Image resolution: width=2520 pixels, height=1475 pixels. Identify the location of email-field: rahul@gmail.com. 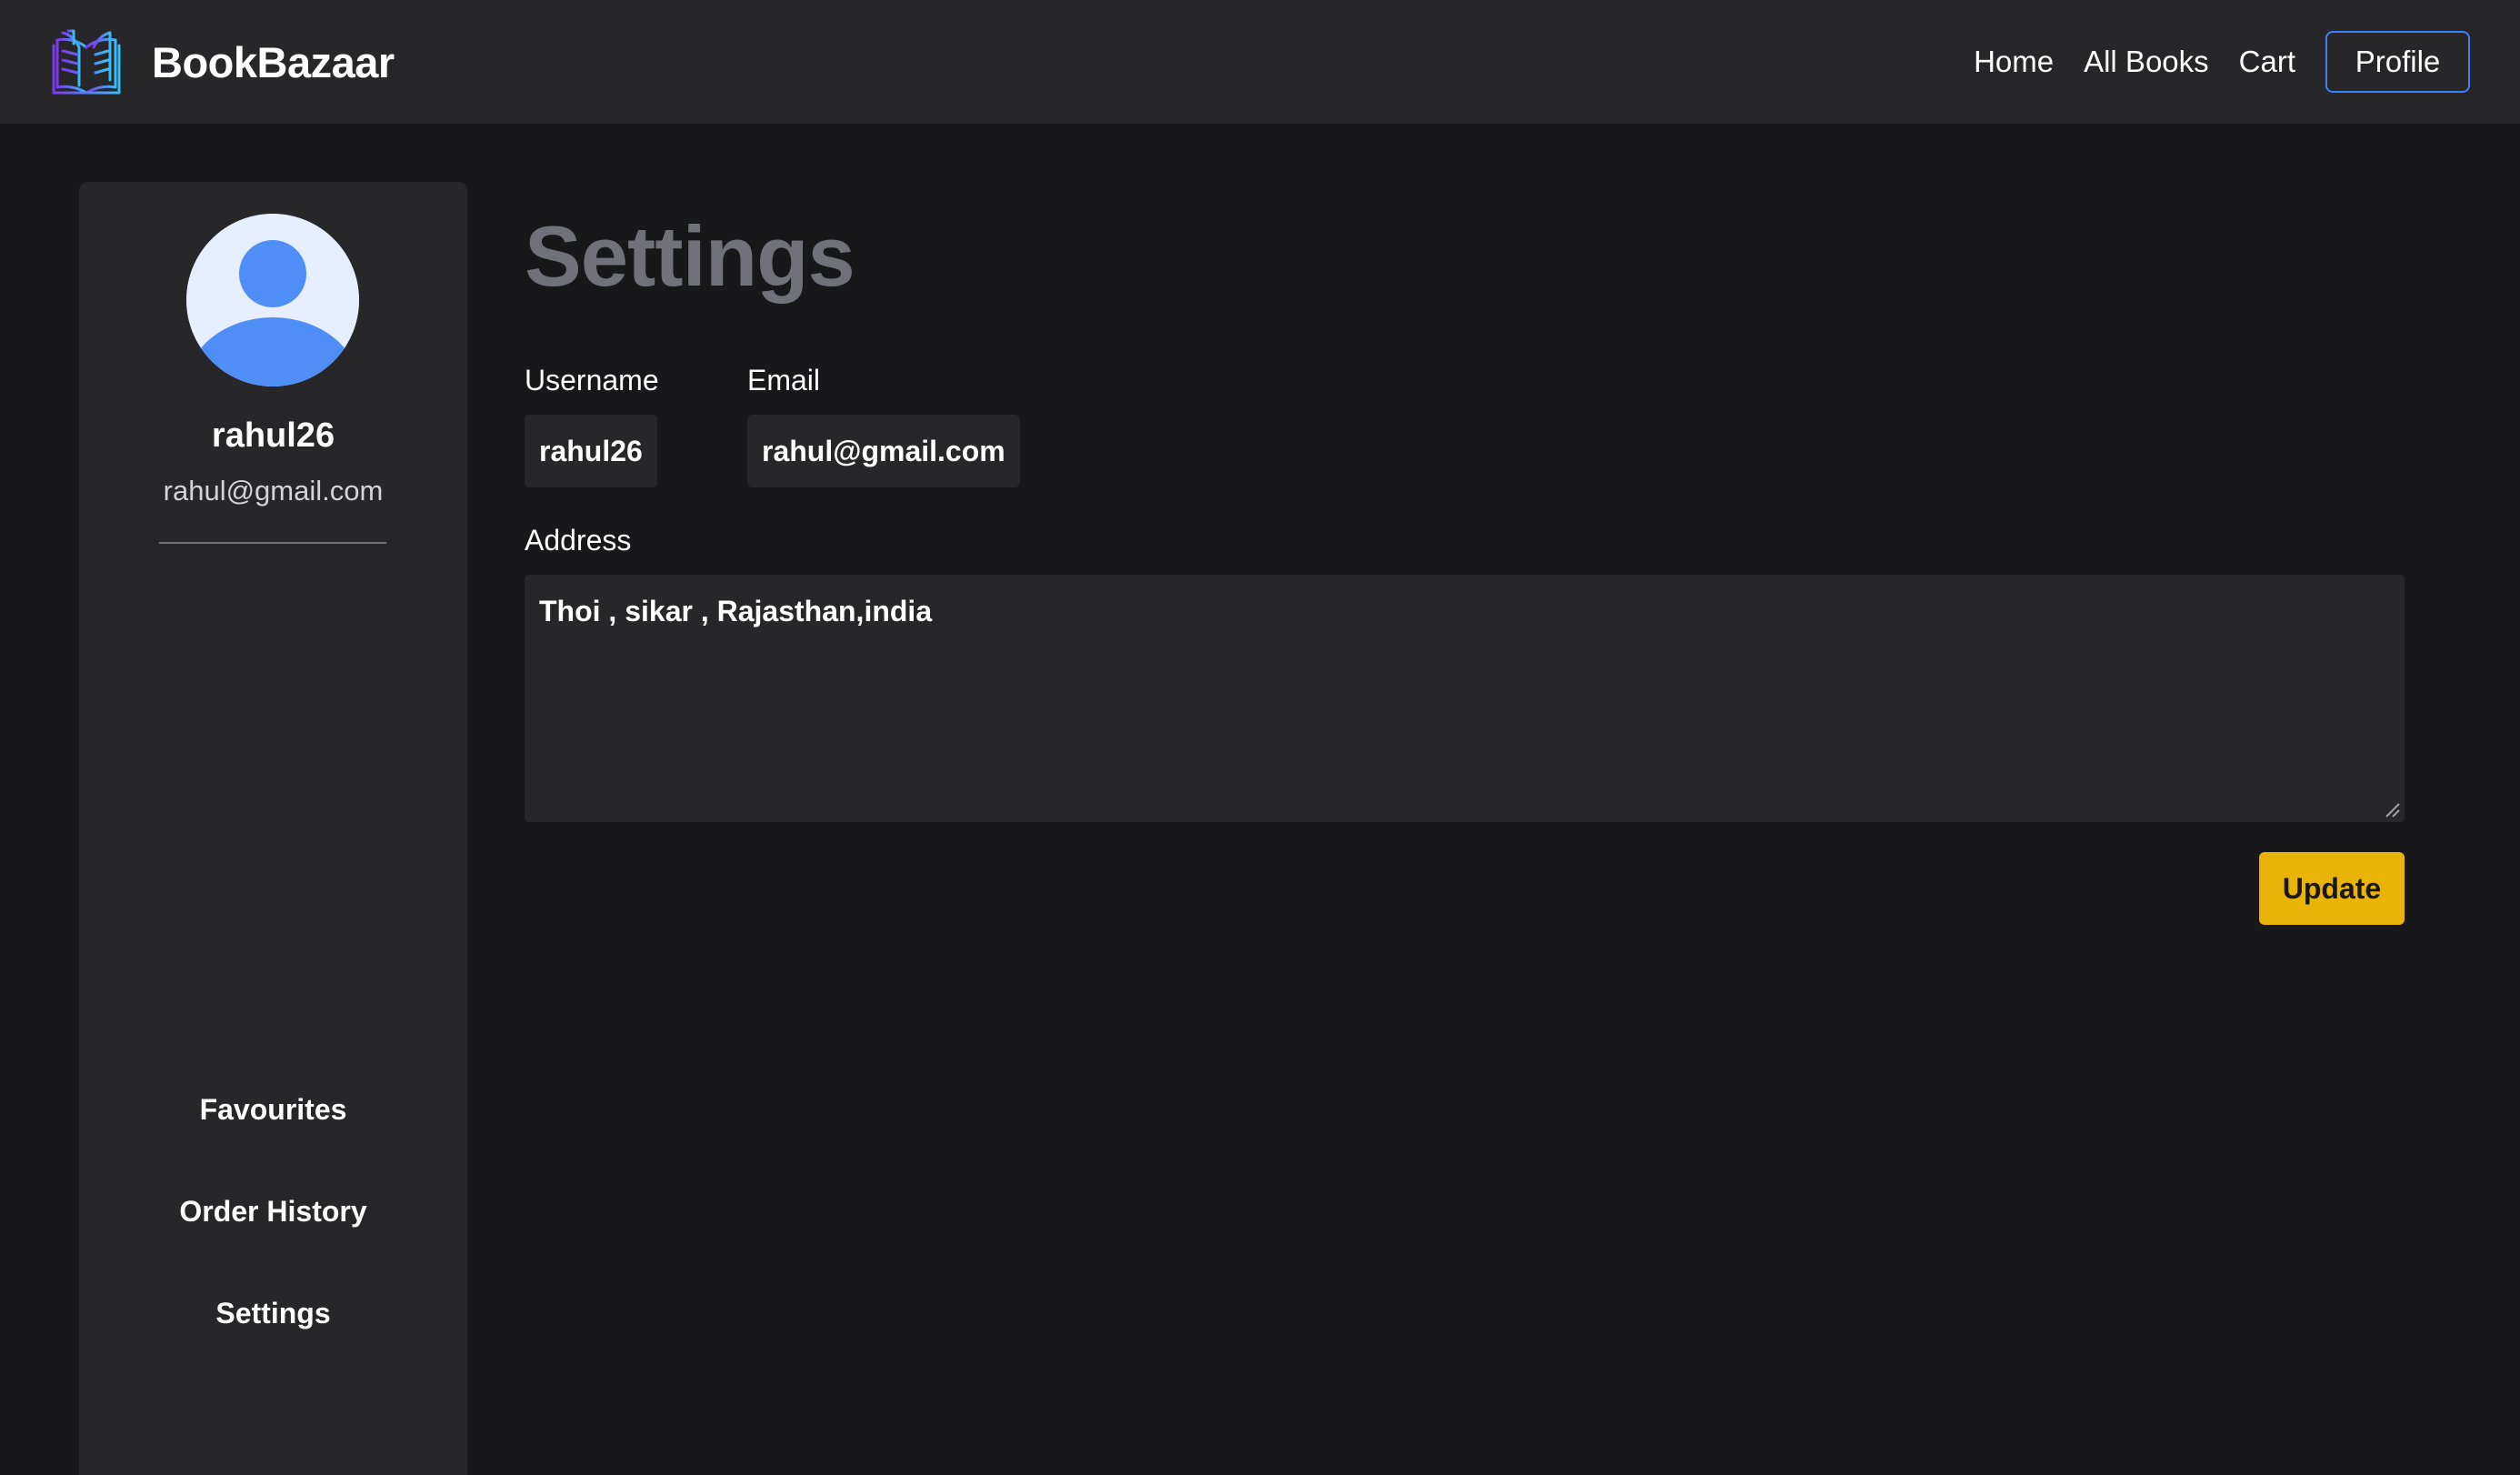
(883, 451).